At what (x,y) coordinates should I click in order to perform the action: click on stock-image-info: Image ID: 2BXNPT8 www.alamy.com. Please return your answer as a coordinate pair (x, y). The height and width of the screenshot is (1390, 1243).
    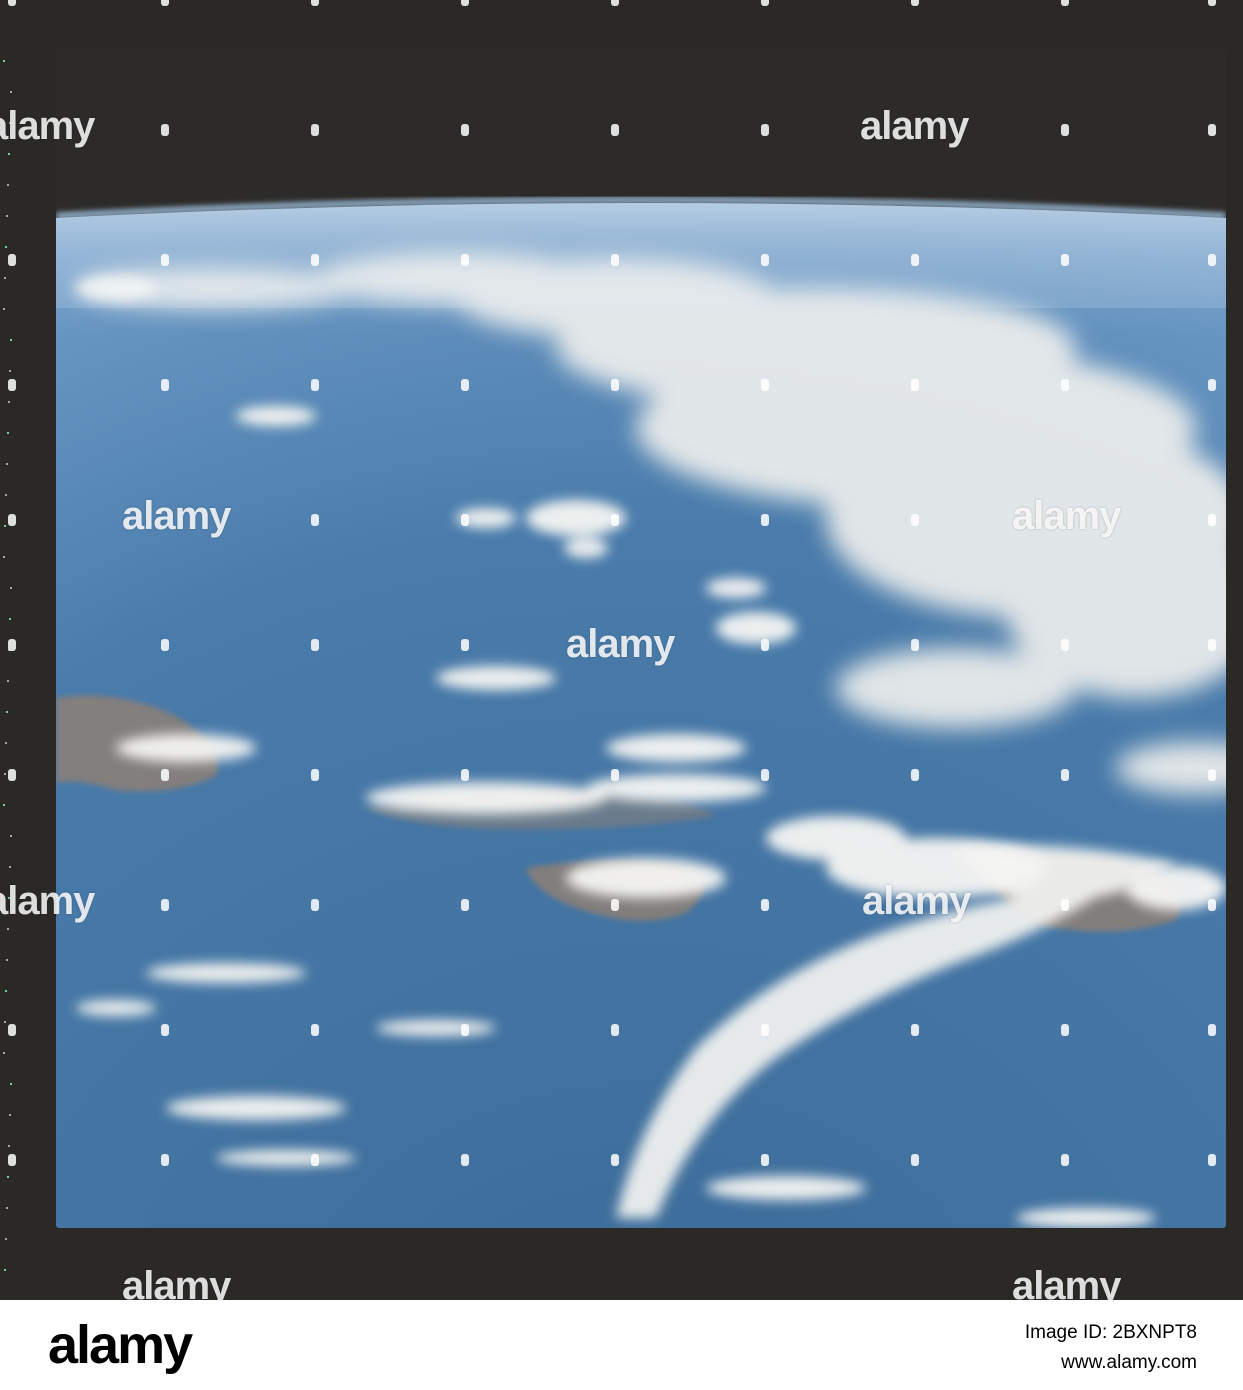
    Looking at the image, I should click on (1111, 1348).